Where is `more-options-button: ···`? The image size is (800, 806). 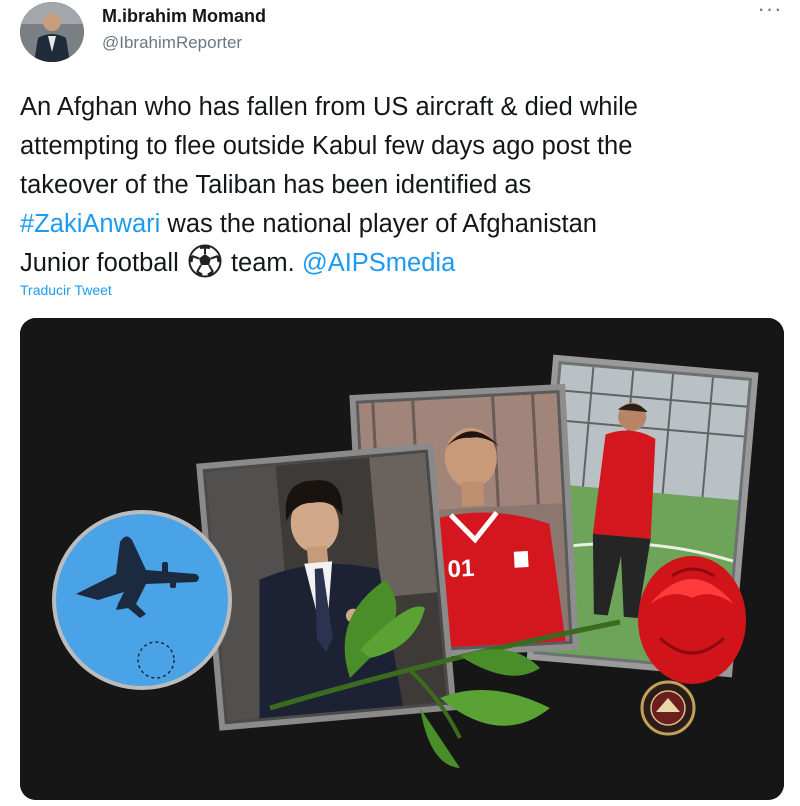 more-options-button: ··· is located at coordinates (770, 13).